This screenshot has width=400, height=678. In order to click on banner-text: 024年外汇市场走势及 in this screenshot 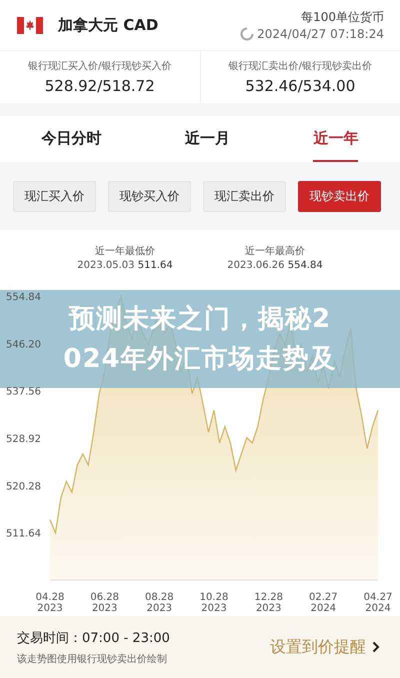, I will do `click(200, 359)`.